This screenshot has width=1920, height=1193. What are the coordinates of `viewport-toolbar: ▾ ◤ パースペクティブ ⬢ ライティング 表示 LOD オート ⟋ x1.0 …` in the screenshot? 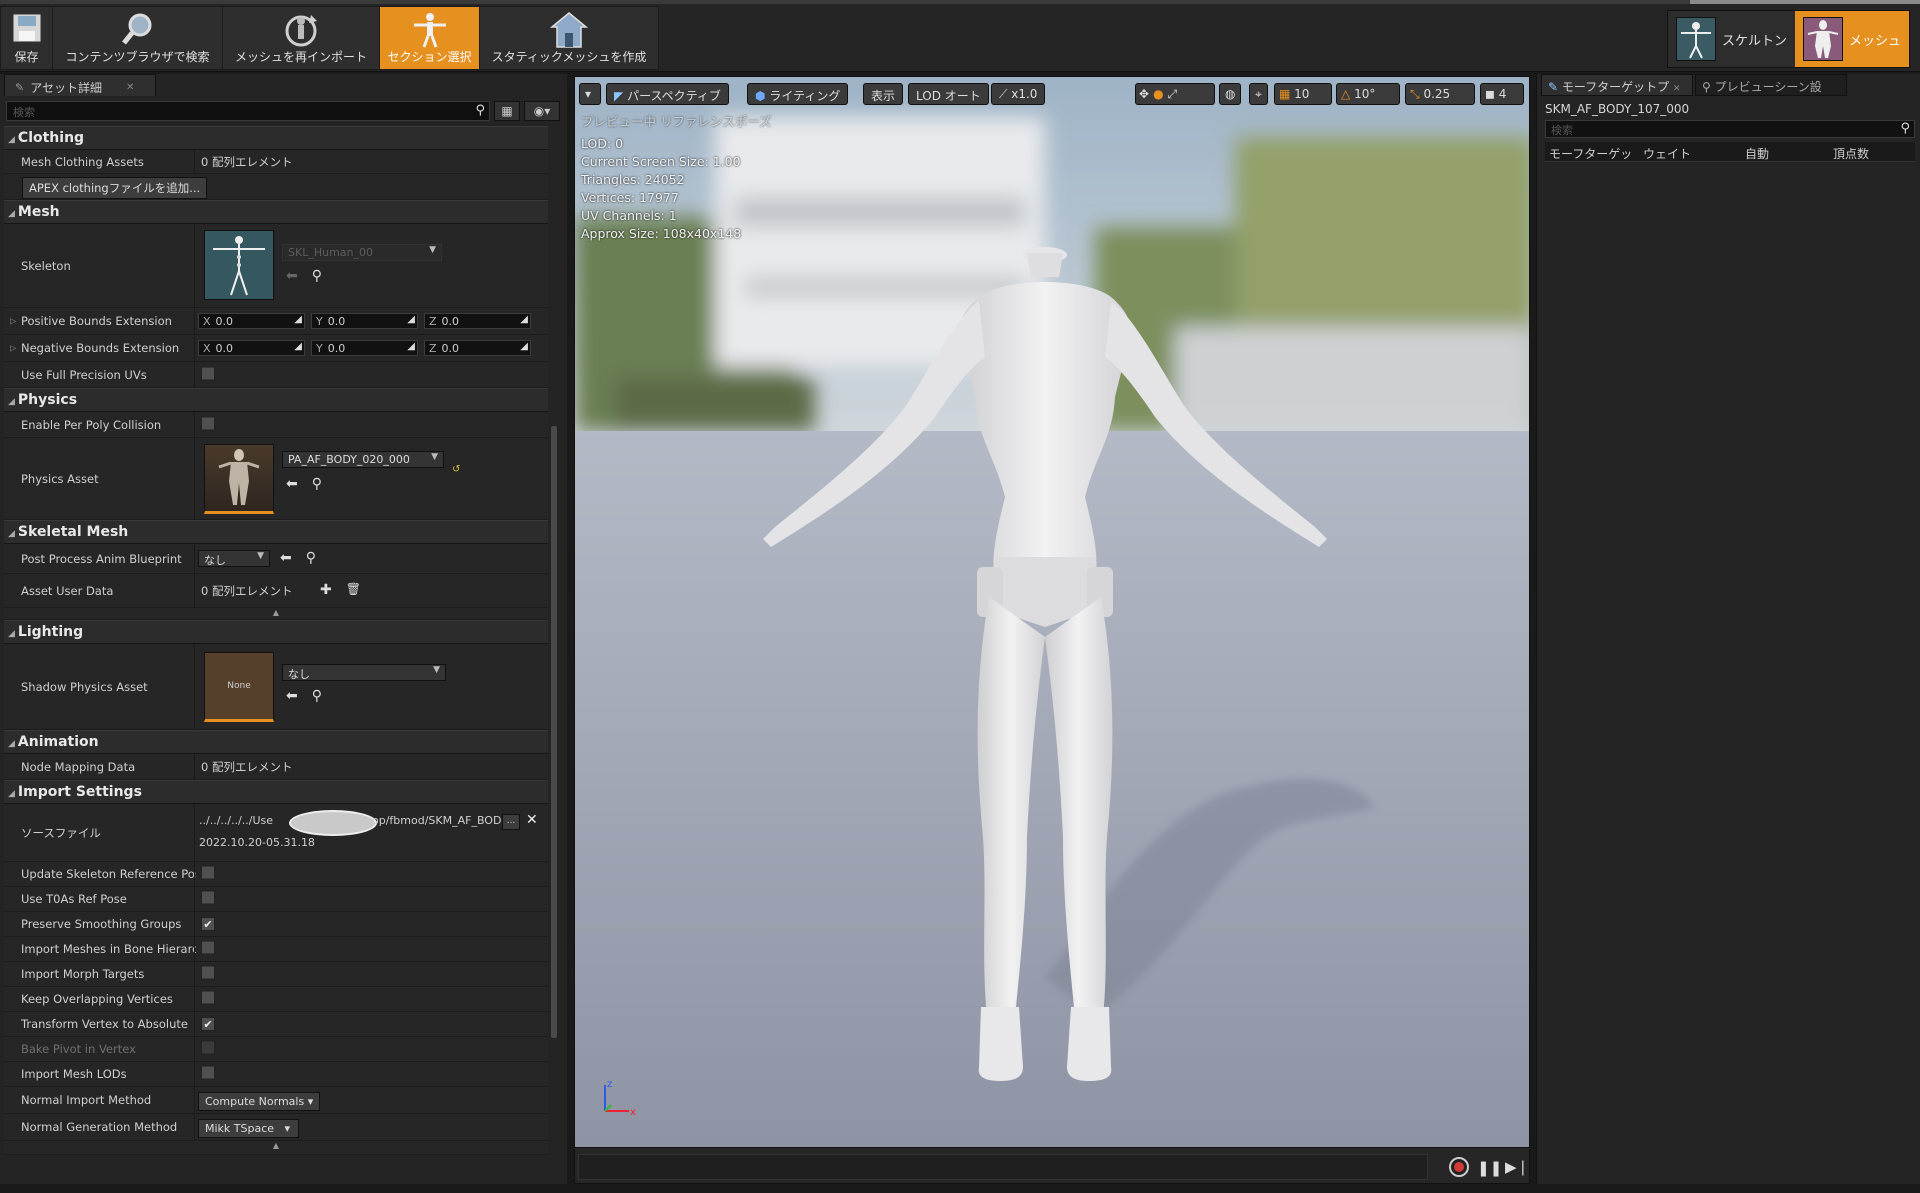 It's located at (1052, 94).